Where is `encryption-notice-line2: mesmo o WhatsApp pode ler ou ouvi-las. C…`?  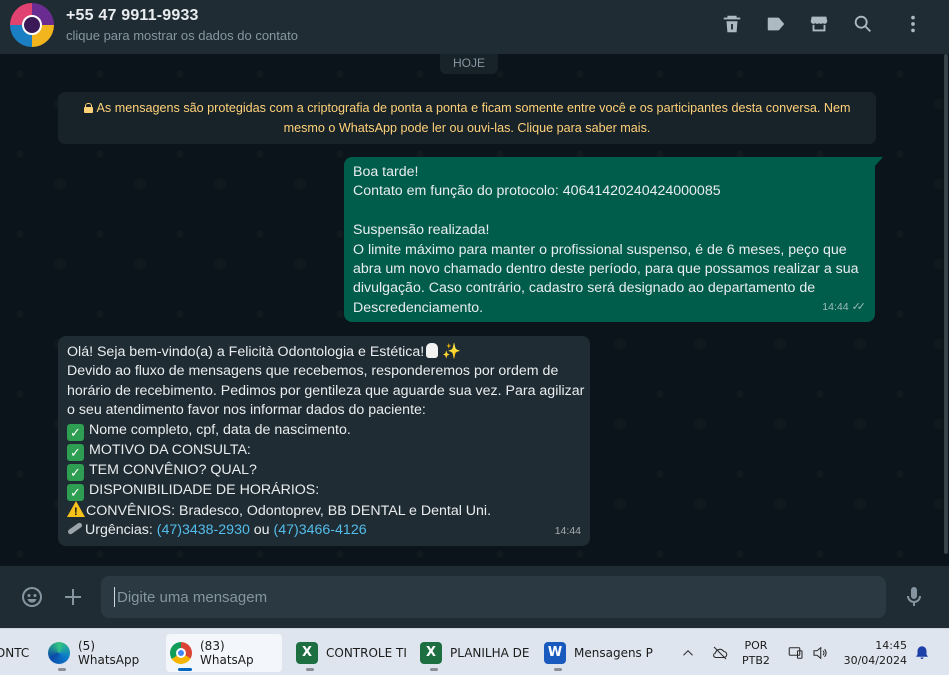 encryption-notice-line2: mesmo o WhatsApp pode ler ou ouvi-las. C… is located at coordinates (467, 128).